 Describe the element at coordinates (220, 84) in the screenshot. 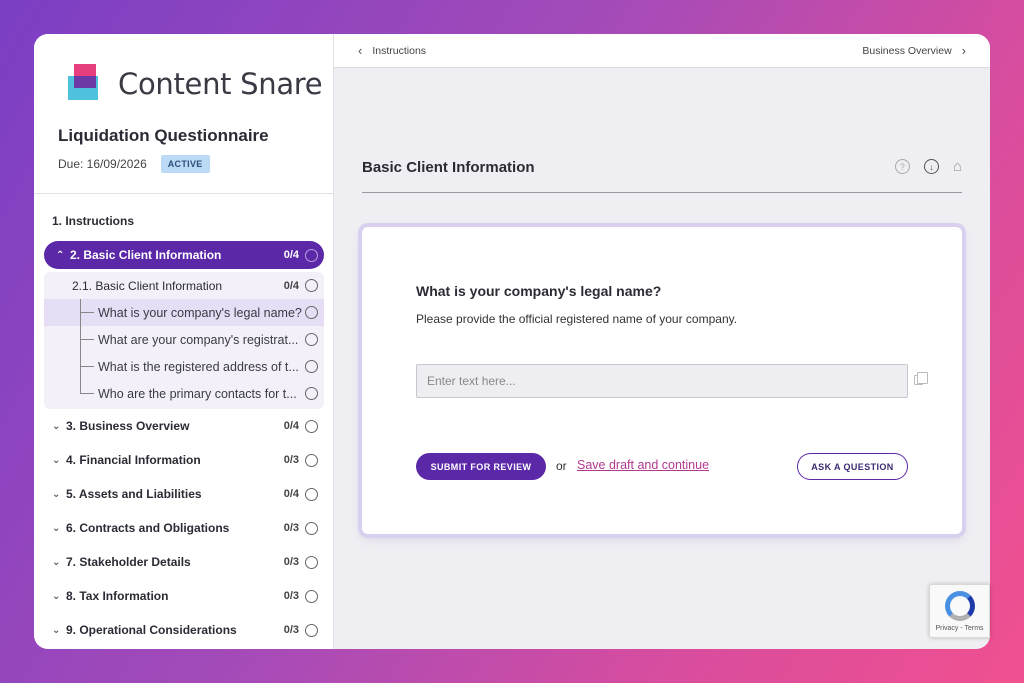

I see `brand-name: Content Snare` at that location.